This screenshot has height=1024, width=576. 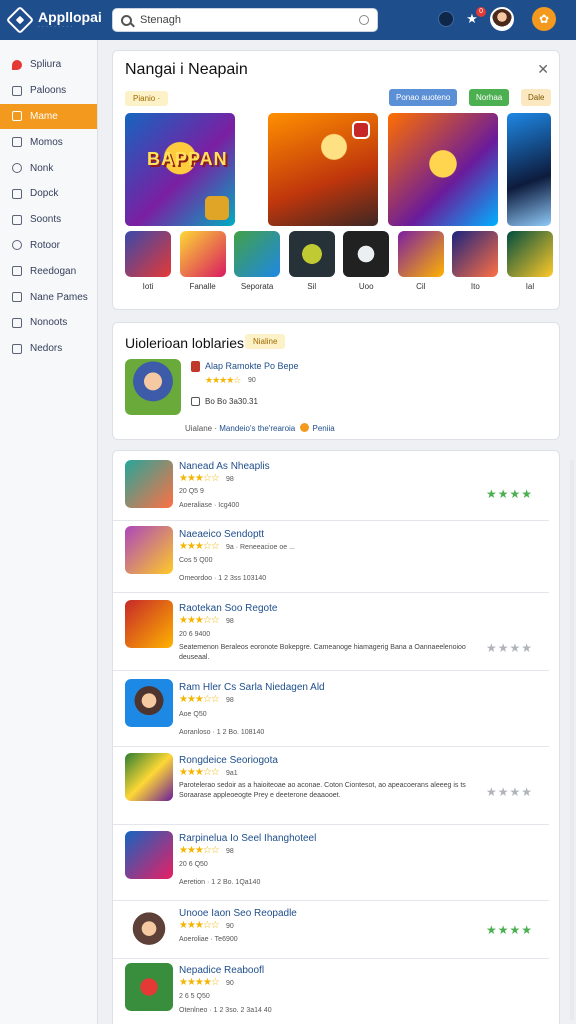 What do you see at coordinates (572, 740) in the screenshot?
I see `scrollbar` at bounding box center [572, 740].